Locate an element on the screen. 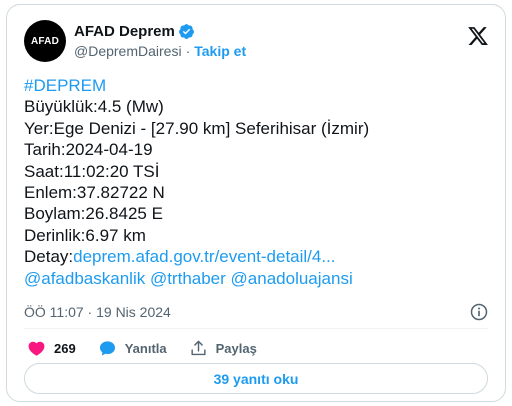  follow-button: Takip et is located at coordinates (220, 51).